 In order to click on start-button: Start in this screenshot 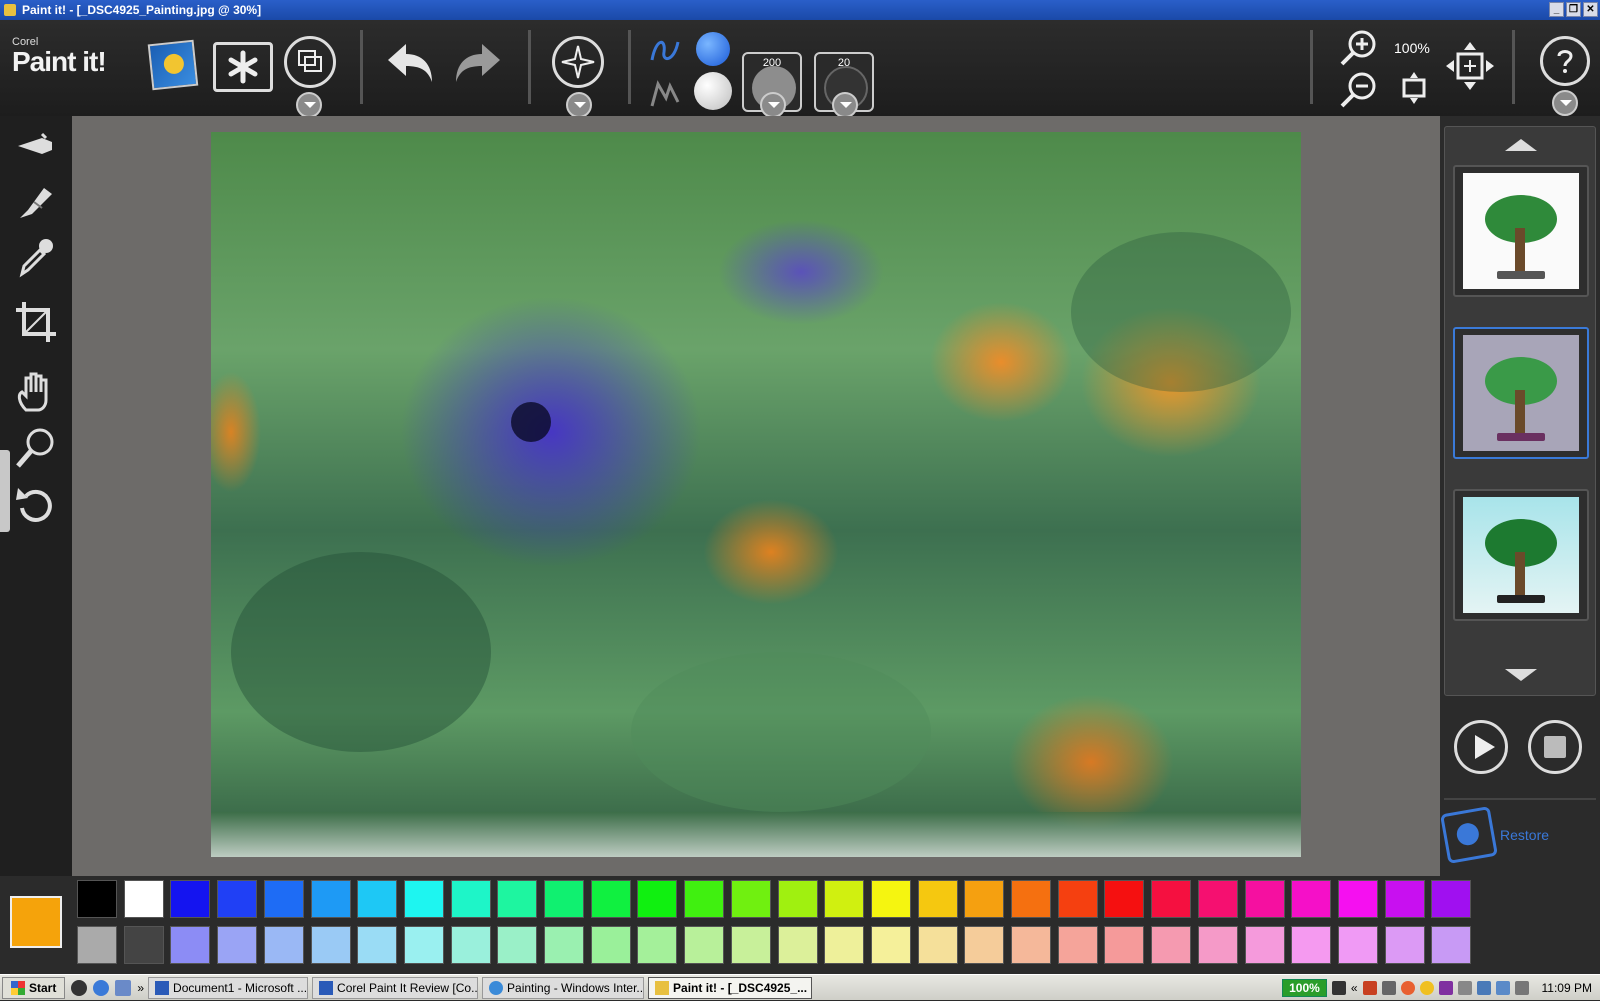, I will do `click(34, 987)`.